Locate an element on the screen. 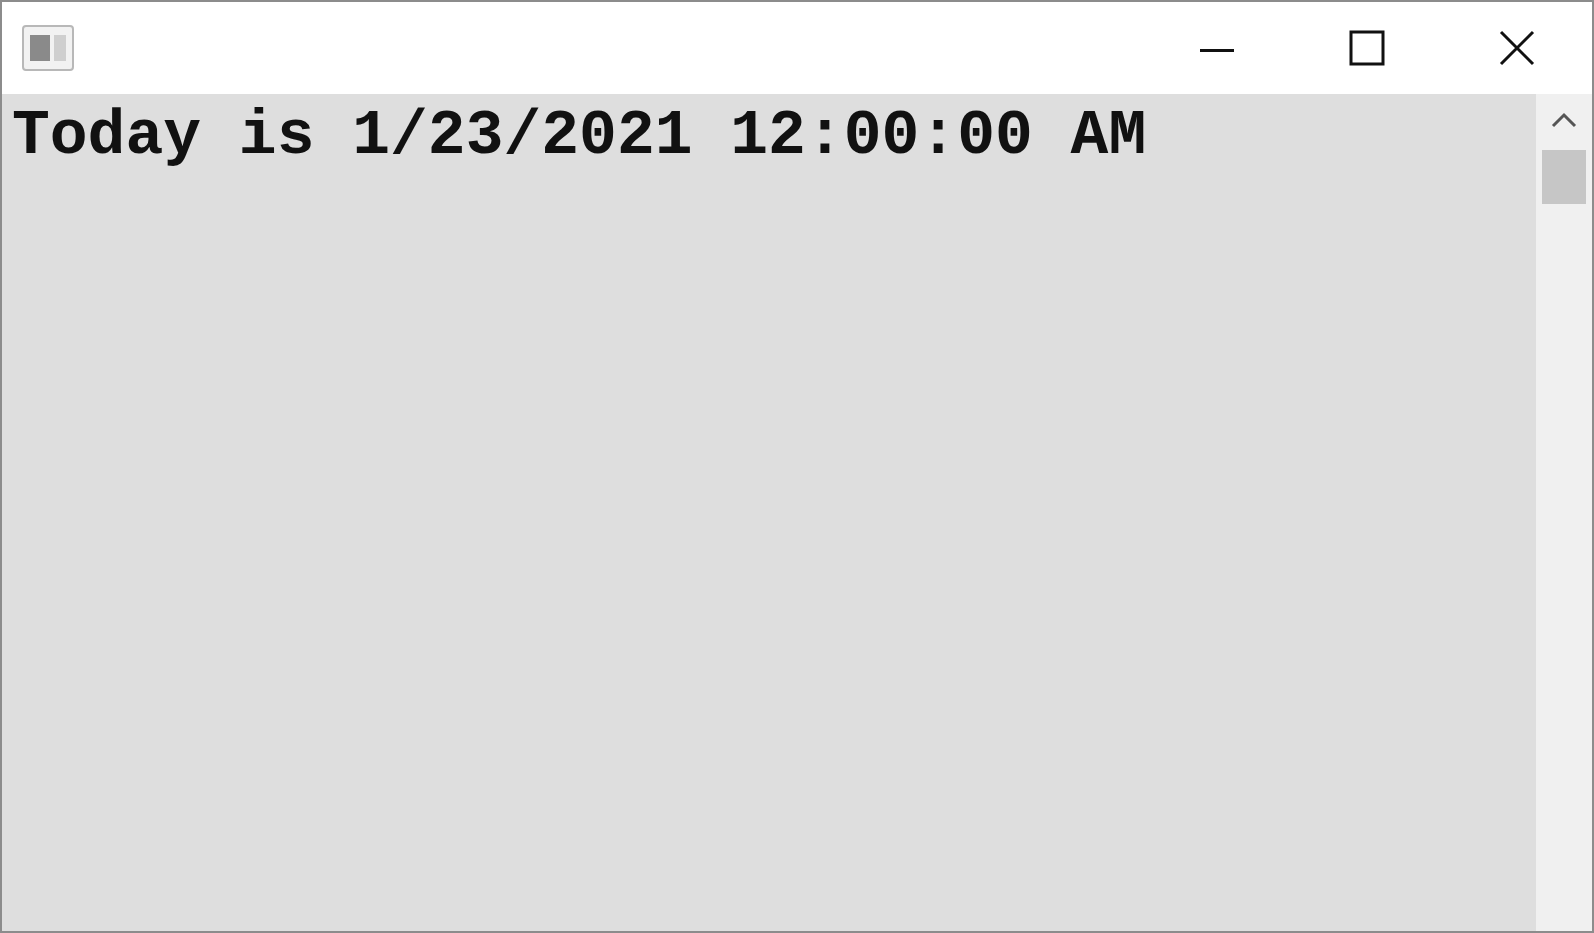 This screenshot has width=1594, height=933. minimize-icon is located at coordinates (1217, 50).